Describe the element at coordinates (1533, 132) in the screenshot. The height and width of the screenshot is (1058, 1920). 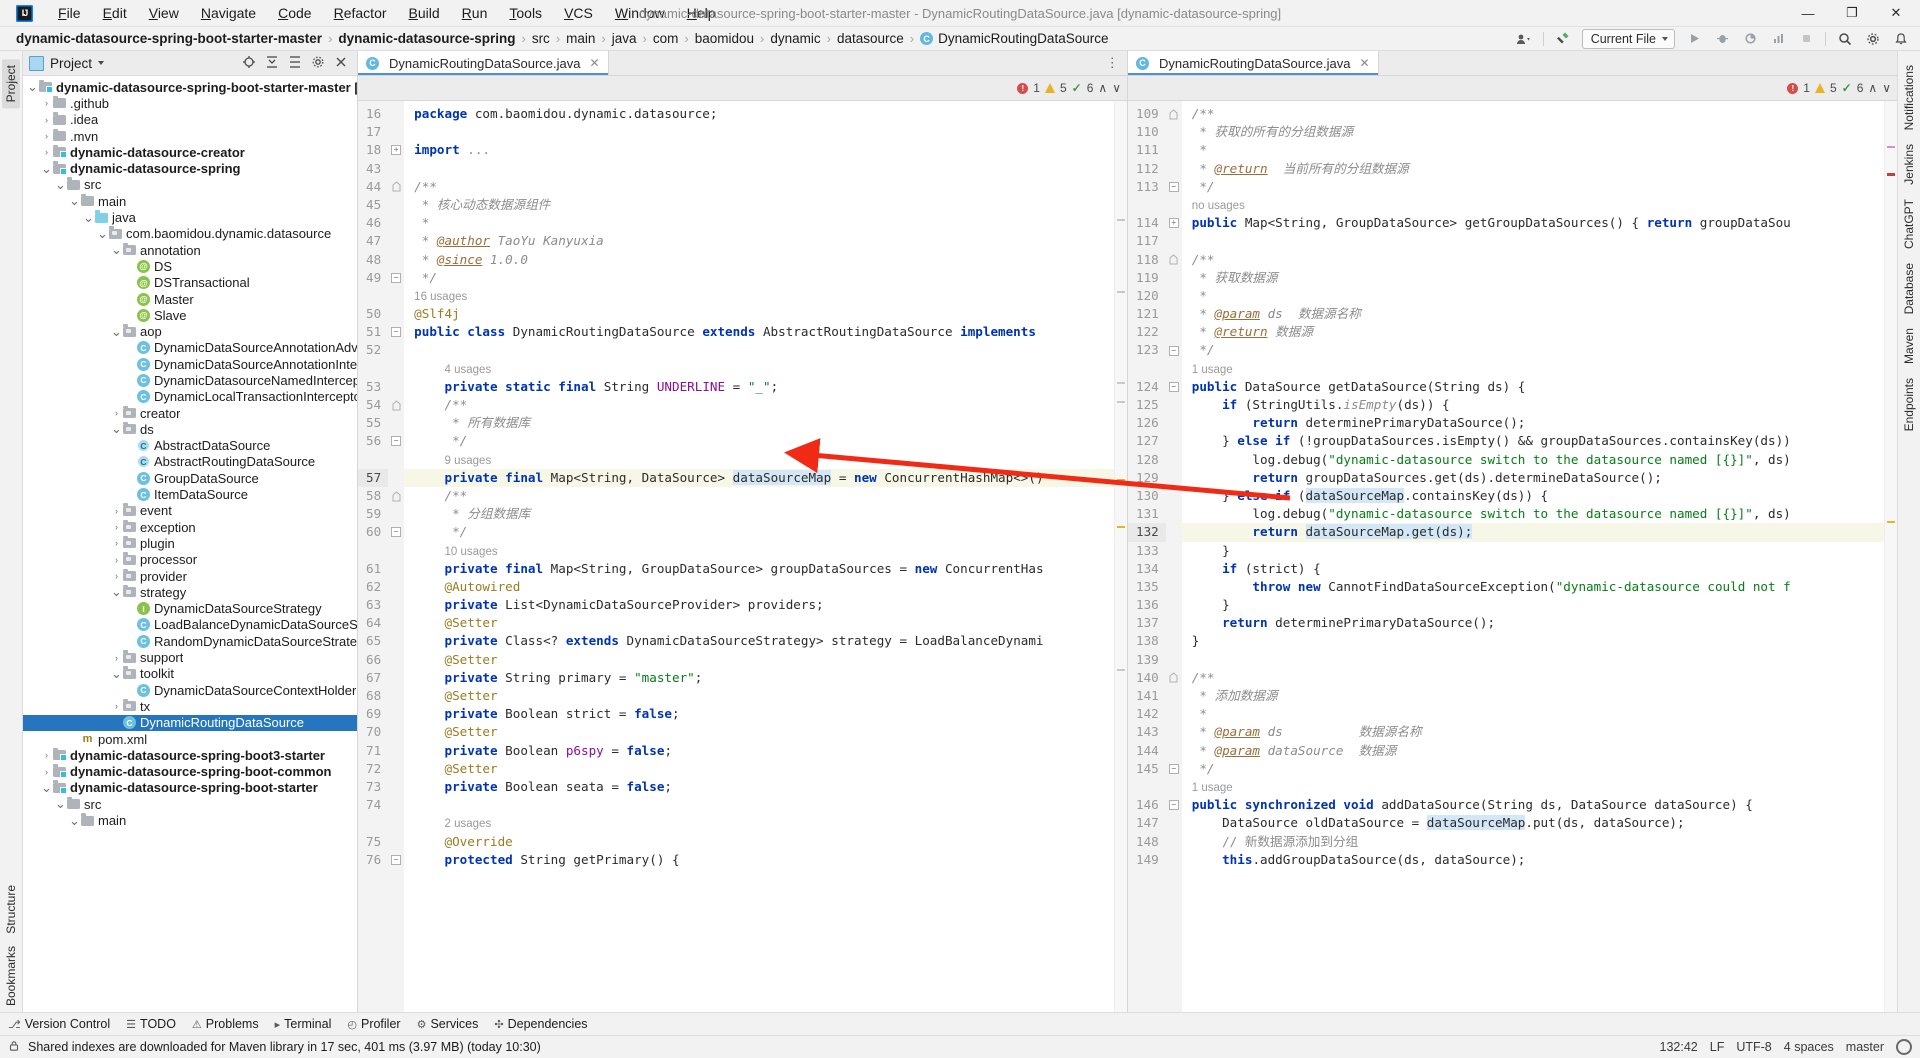
I see `code-line: * 获取的所有的分组数据源` at that location.